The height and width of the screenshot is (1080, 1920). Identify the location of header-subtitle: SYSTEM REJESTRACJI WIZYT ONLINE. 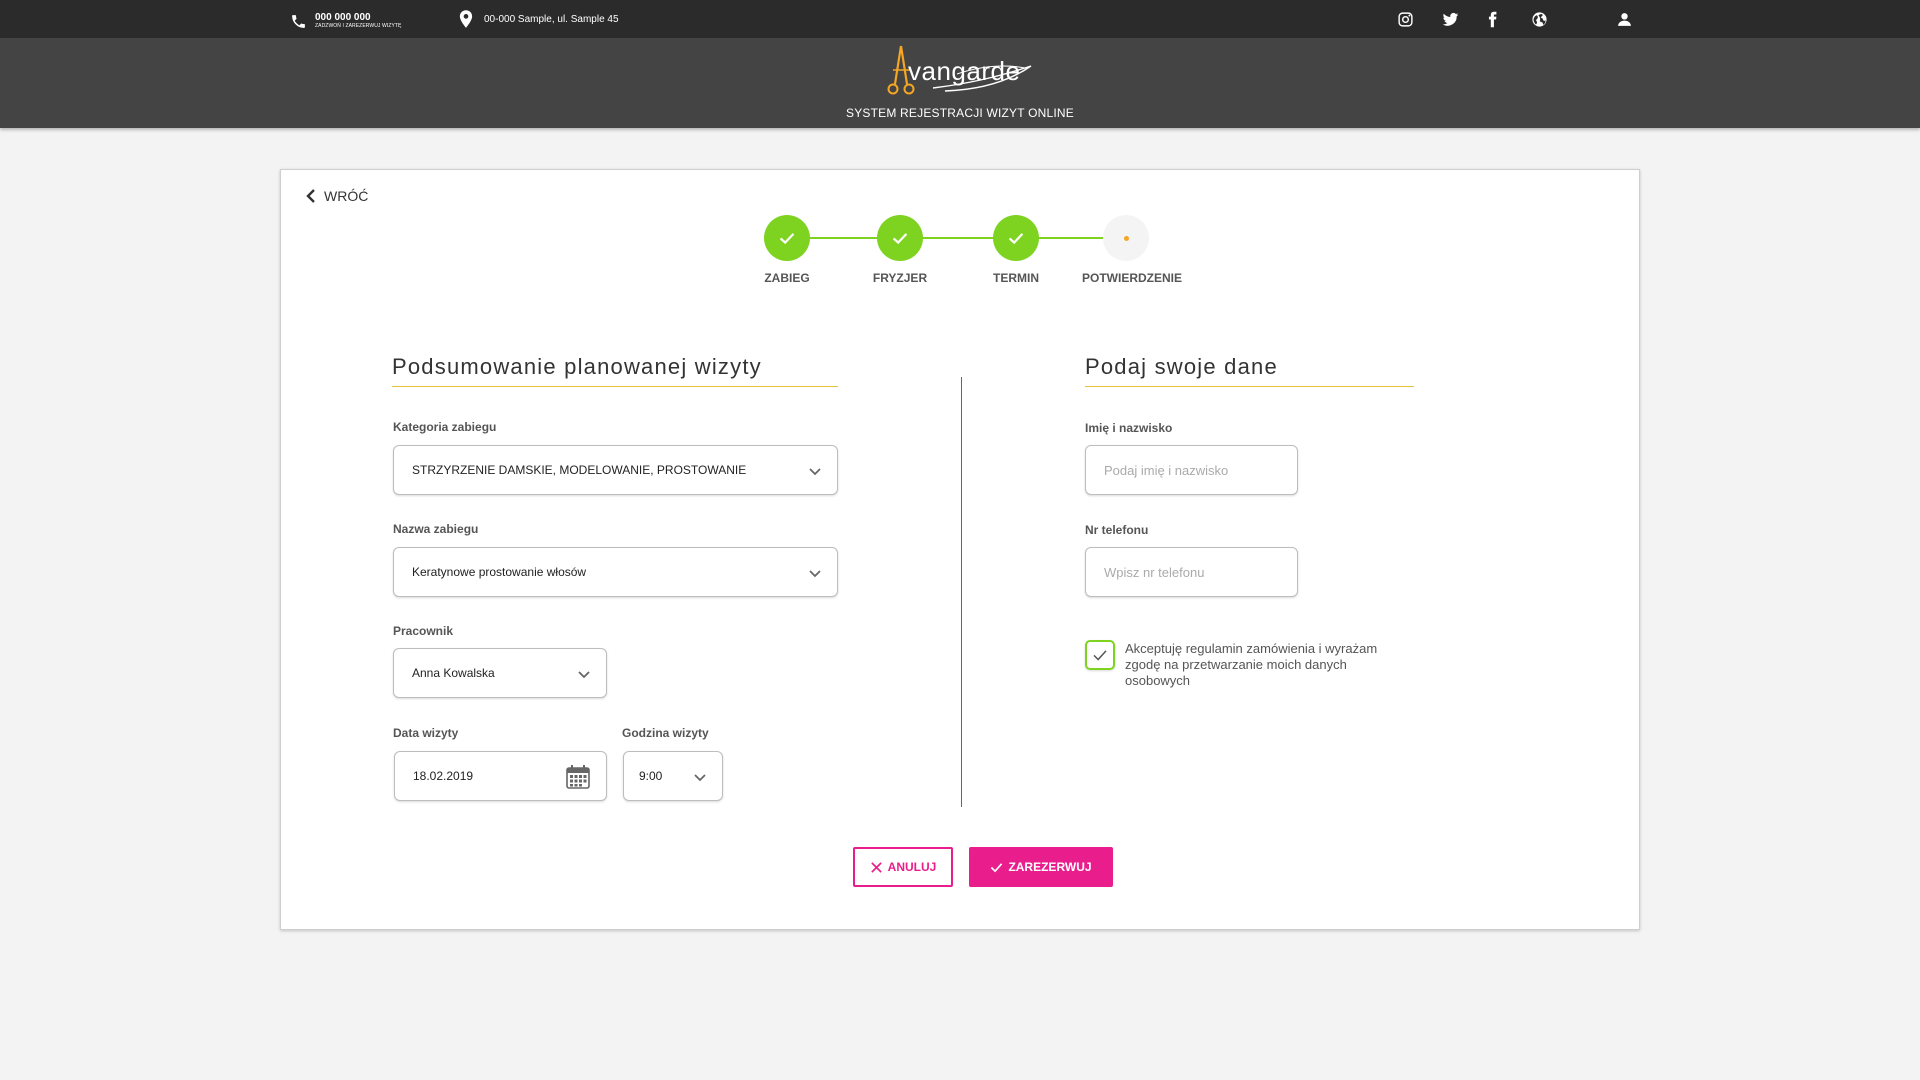
(959, 113).